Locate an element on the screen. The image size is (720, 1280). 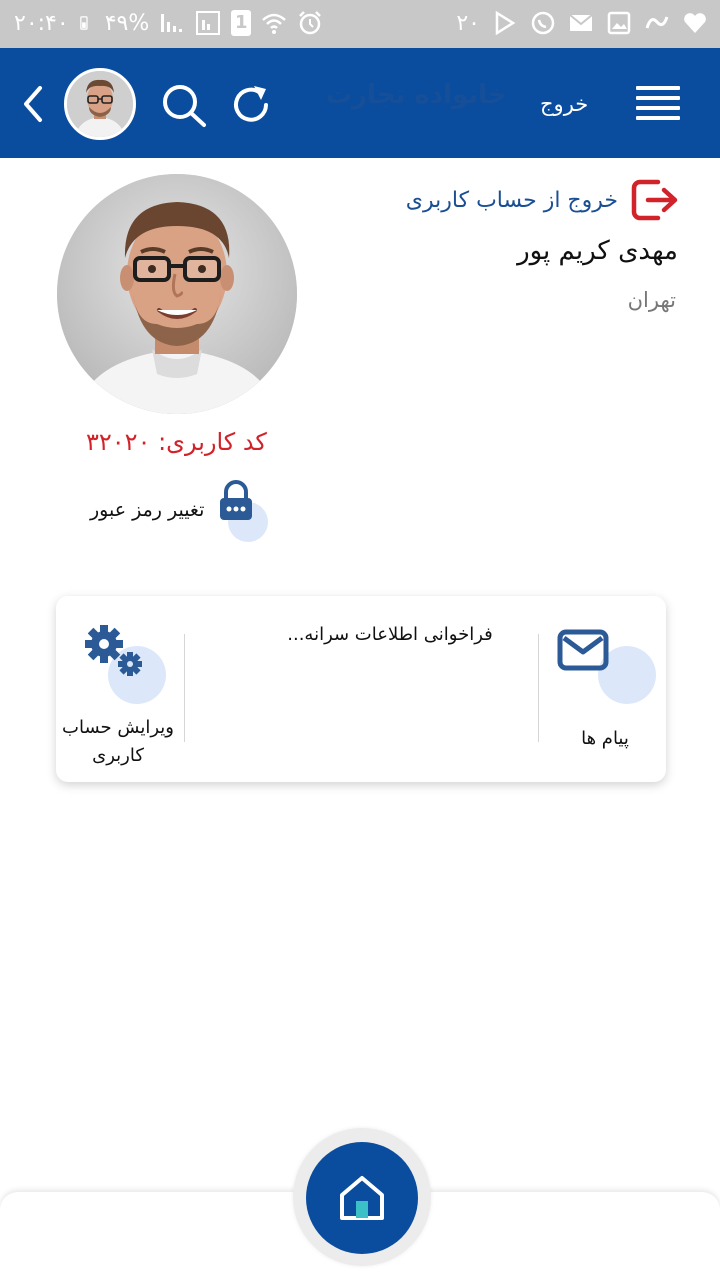
card-divider-right is located at coordinates (538, 688).